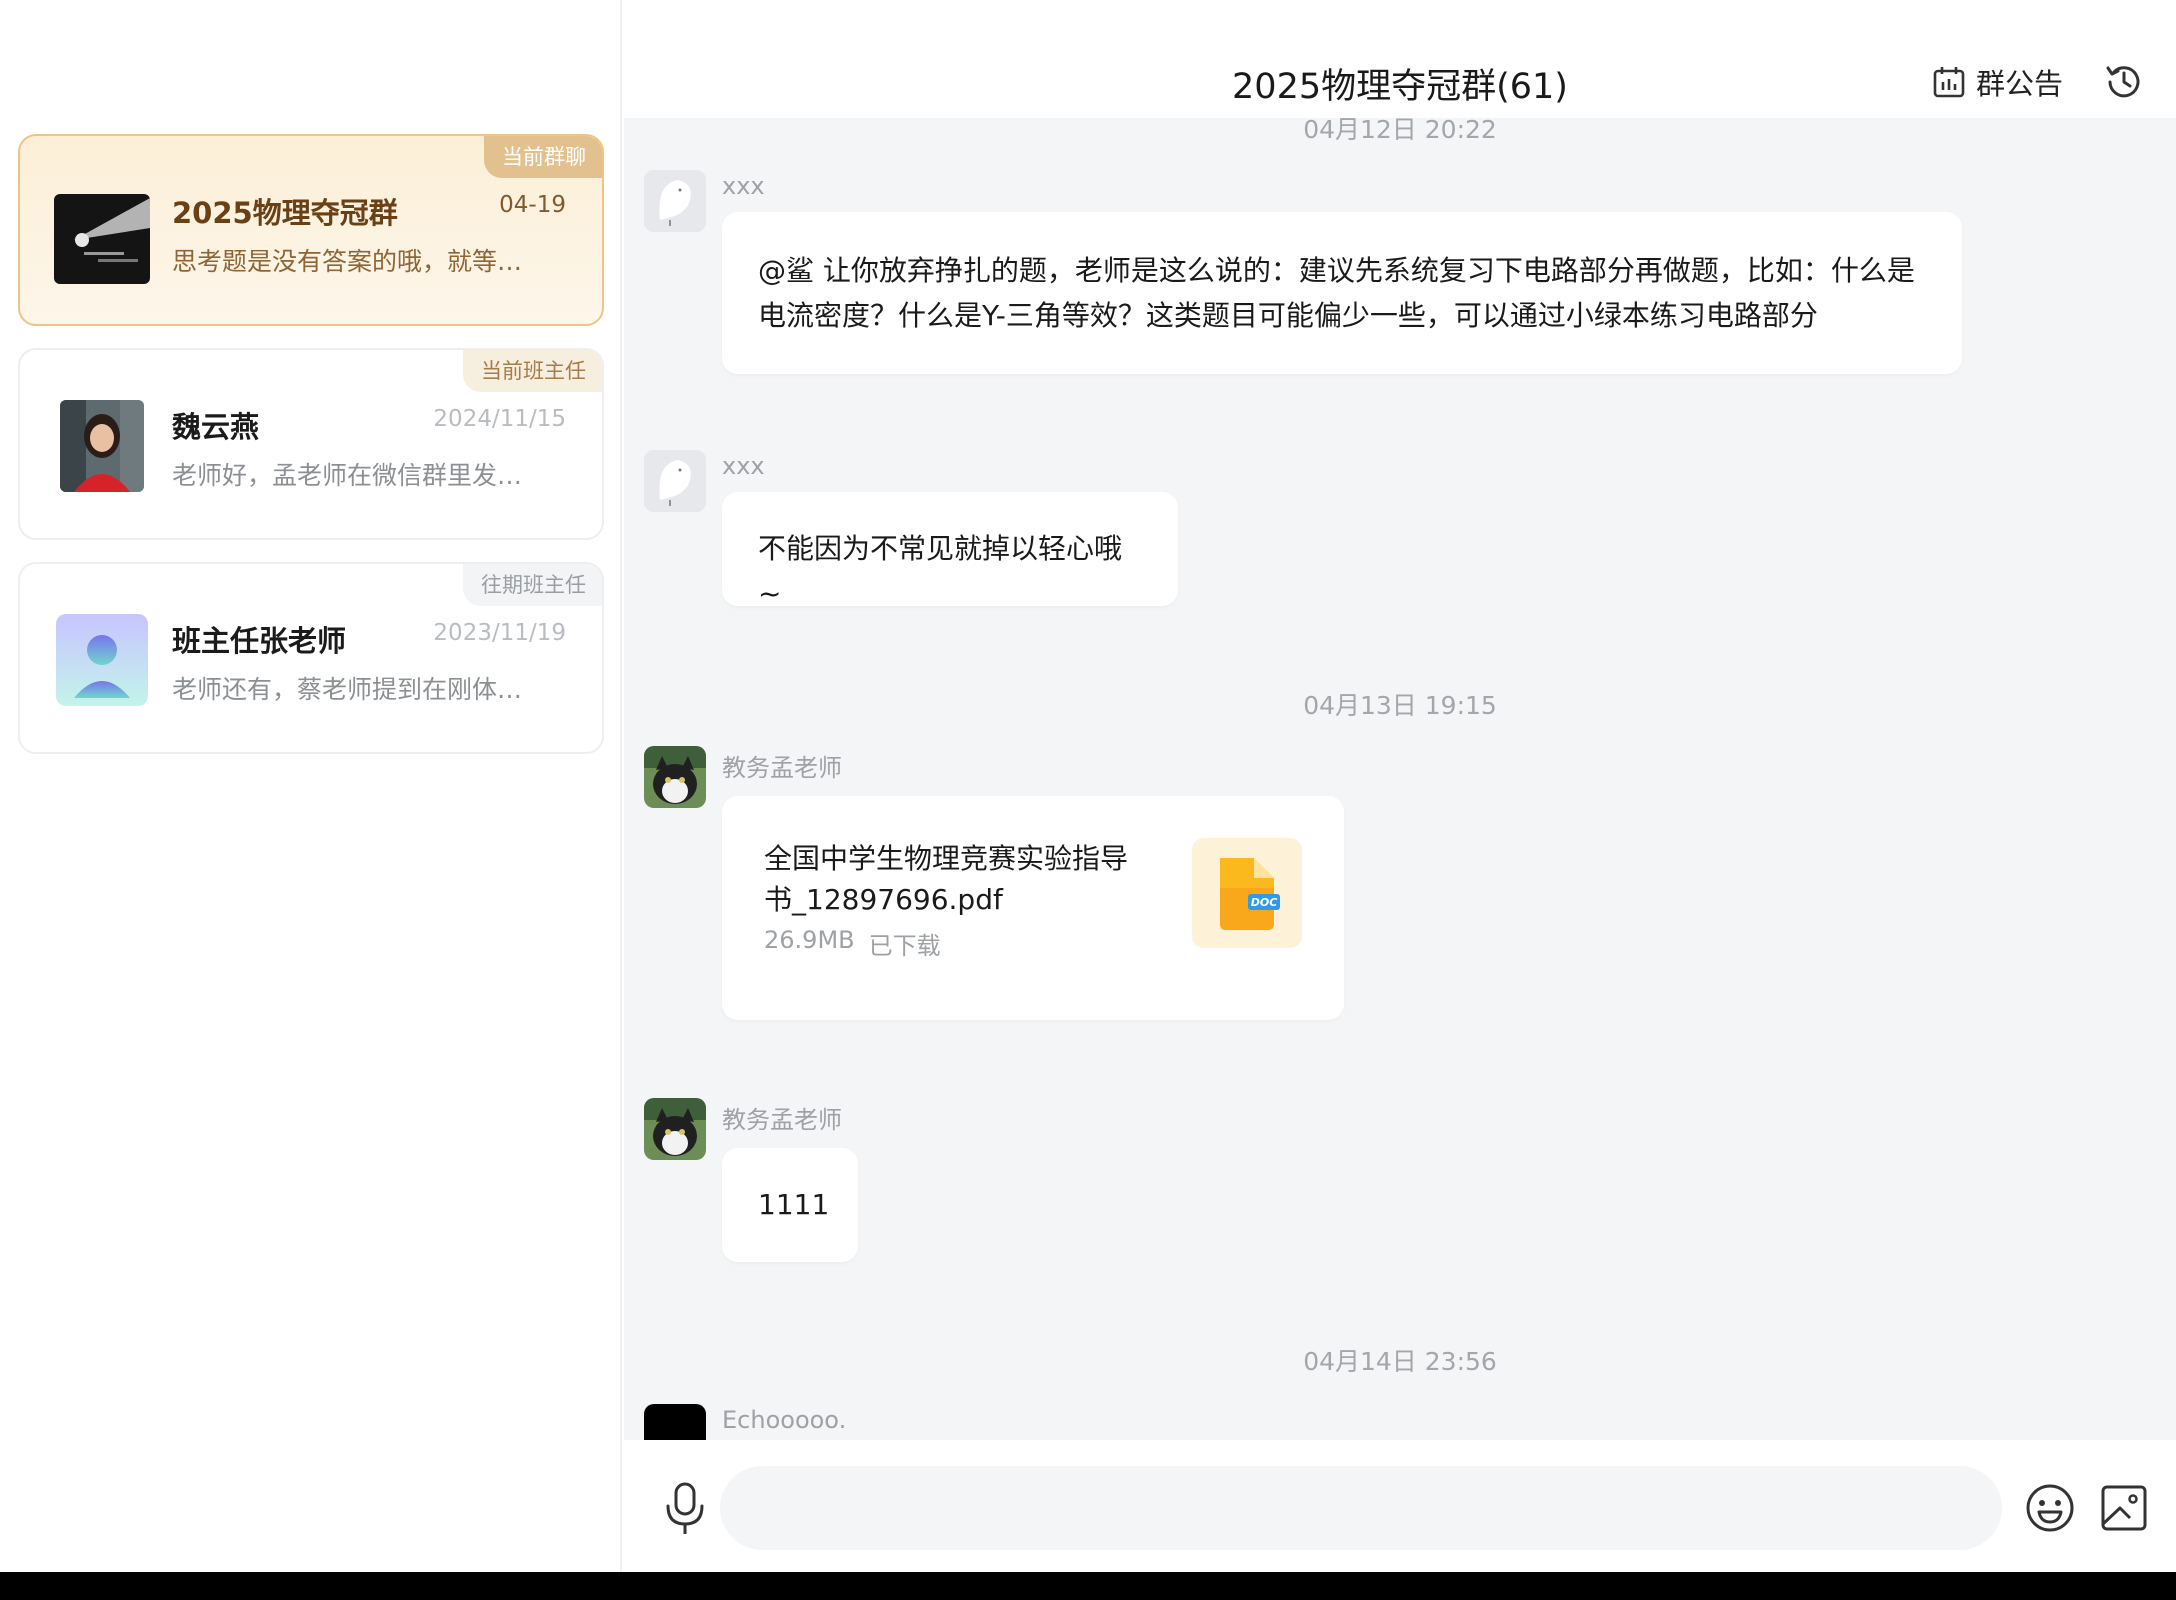 Image resolution: width=2176 pixels, height=1600 pixels. I want to click on group-notice-button: 群公告, so click(1997, 82).